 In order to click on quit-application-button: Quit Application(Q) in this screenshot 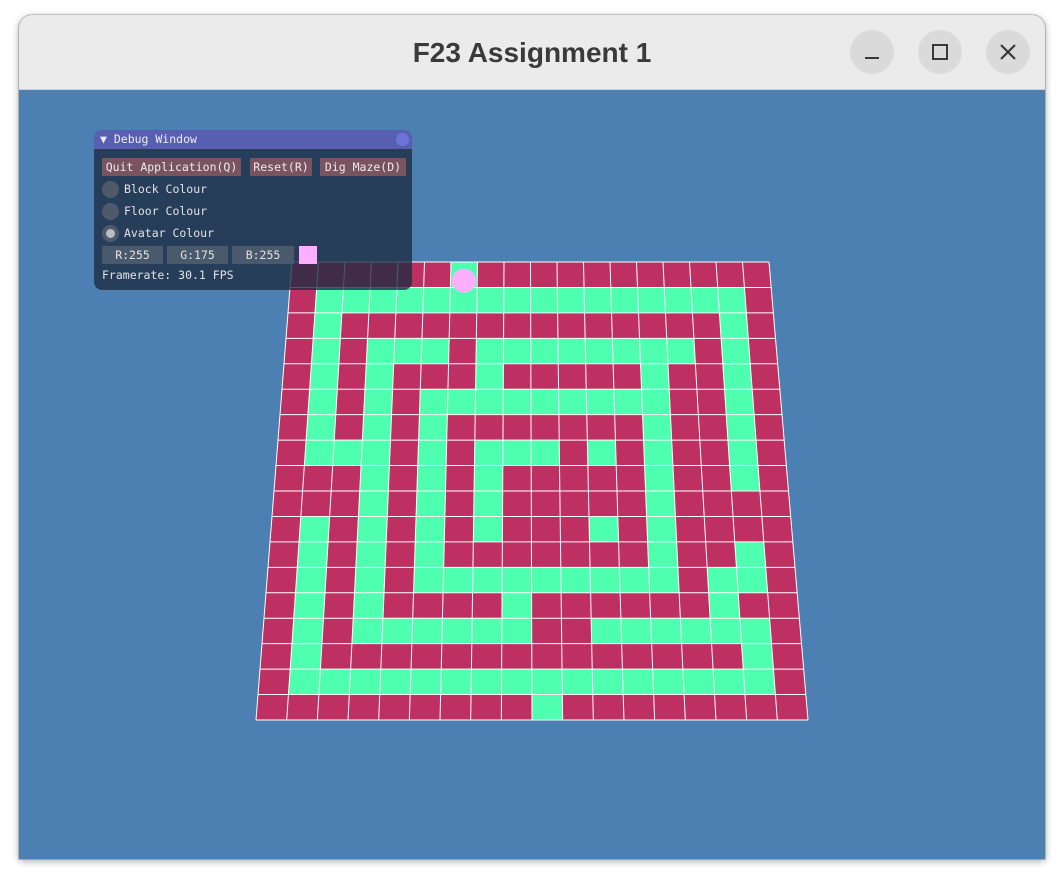, I will do `click(171, 167)`.